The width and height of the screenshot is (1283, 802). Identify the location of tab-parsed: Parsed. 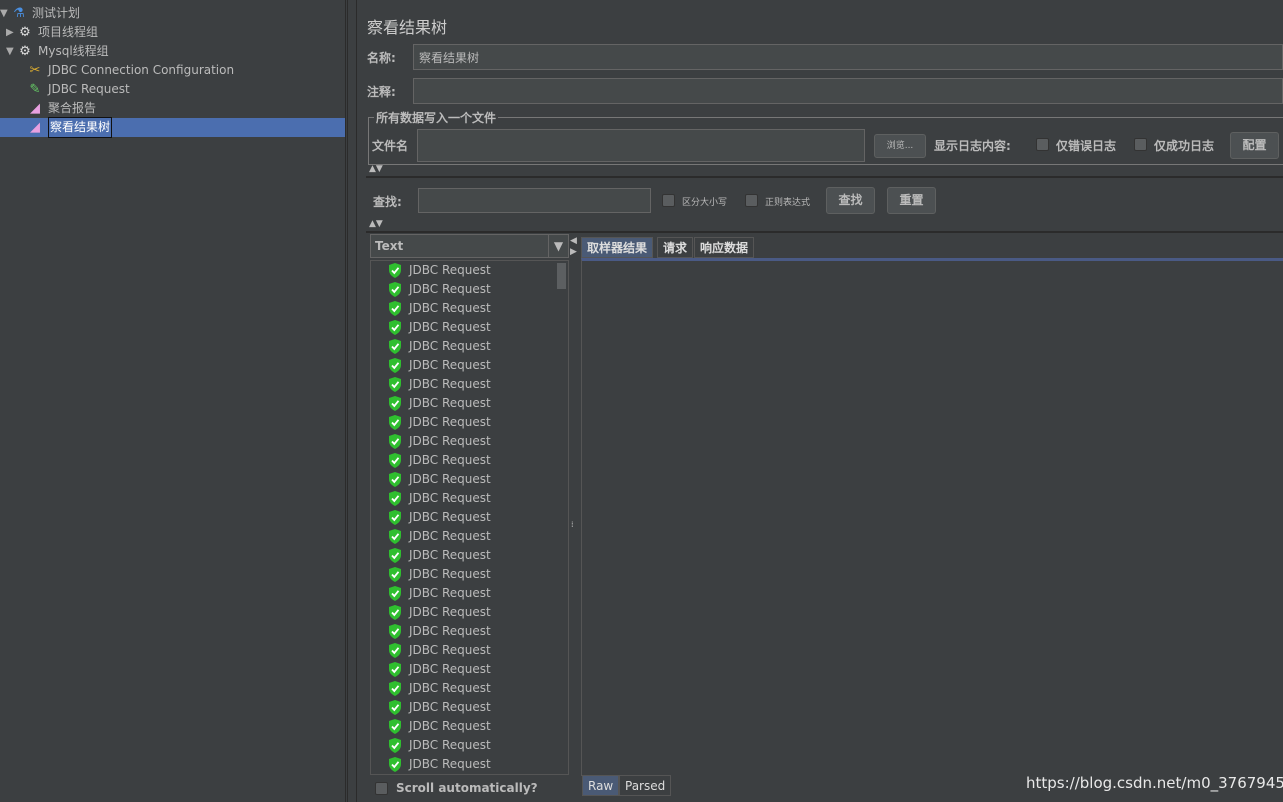
(645, 785).